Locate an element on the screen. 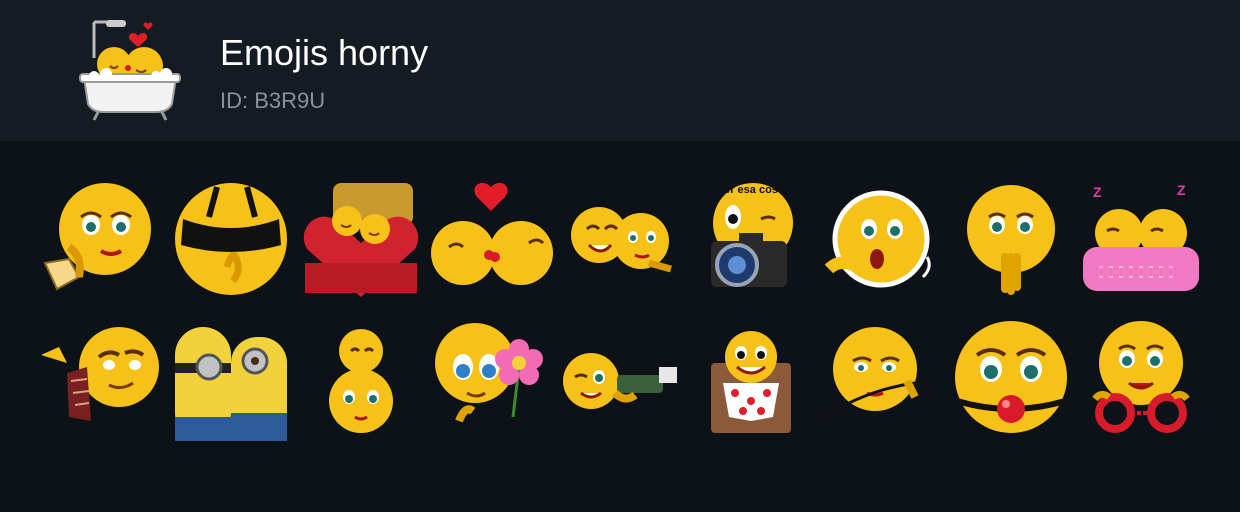 The height and width of the screenshot is (512, 1240). sticker-9: Z Z is located at coordinates (1141, 239).